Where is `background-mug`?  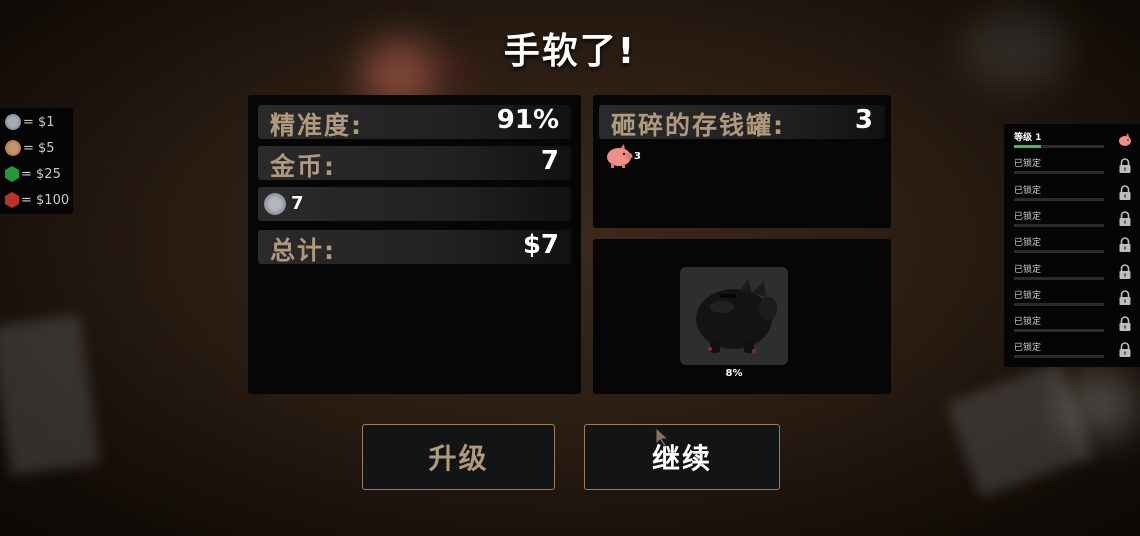 background-mug is located at coordinates (1100, 405).